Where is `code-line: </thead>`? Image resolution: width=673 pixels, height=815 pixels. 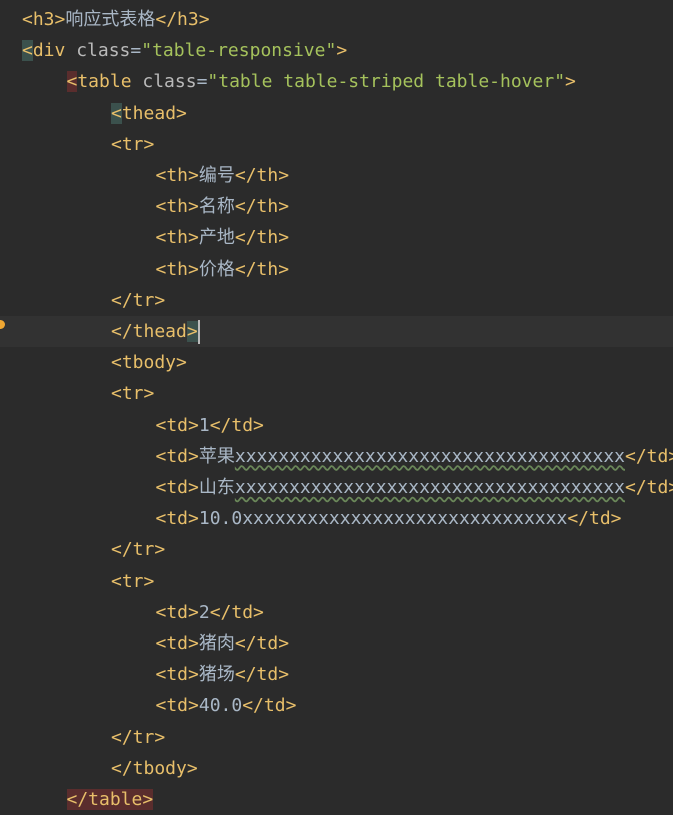 code-line: </thead> is located at coordinates (336, 331).